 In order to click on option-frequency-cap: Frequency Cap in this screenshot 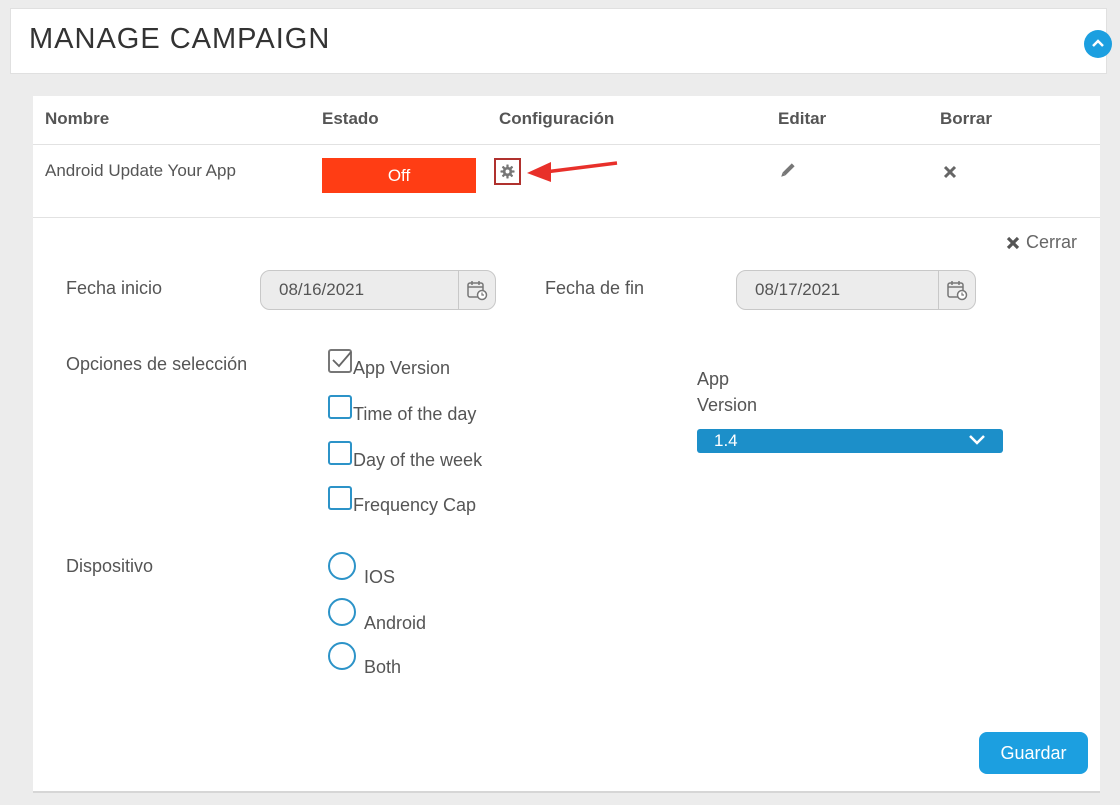, I will do `click(402, 500)`.